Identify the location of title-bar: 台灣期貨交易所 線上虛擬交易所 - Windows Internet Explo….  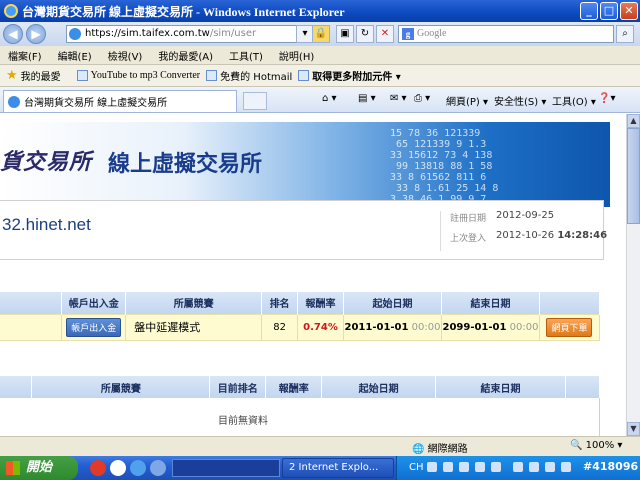
(320, 11).